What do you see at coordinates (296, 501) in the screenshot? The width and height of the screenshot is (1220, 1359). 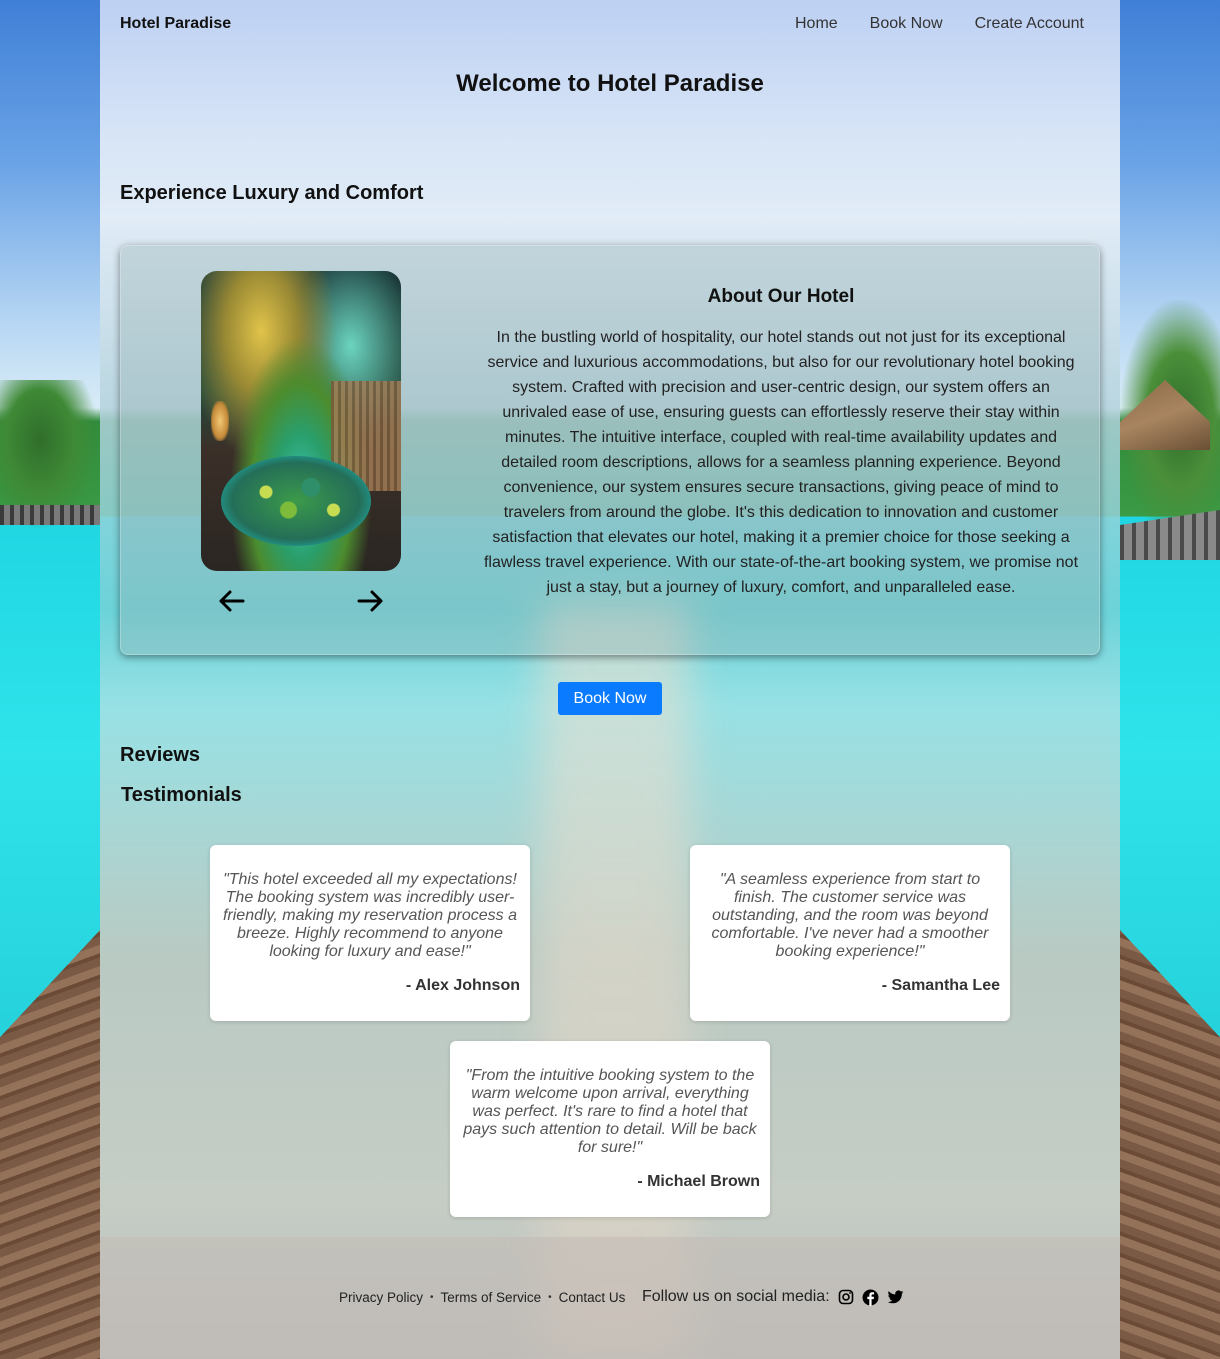 I see `bed-decor` at bounding box center [296, 501].